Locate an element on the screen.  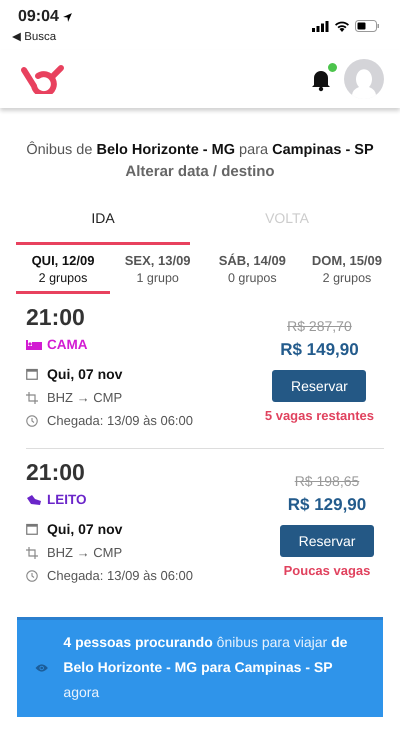
battery-icon is located at coordinates (367, 26).